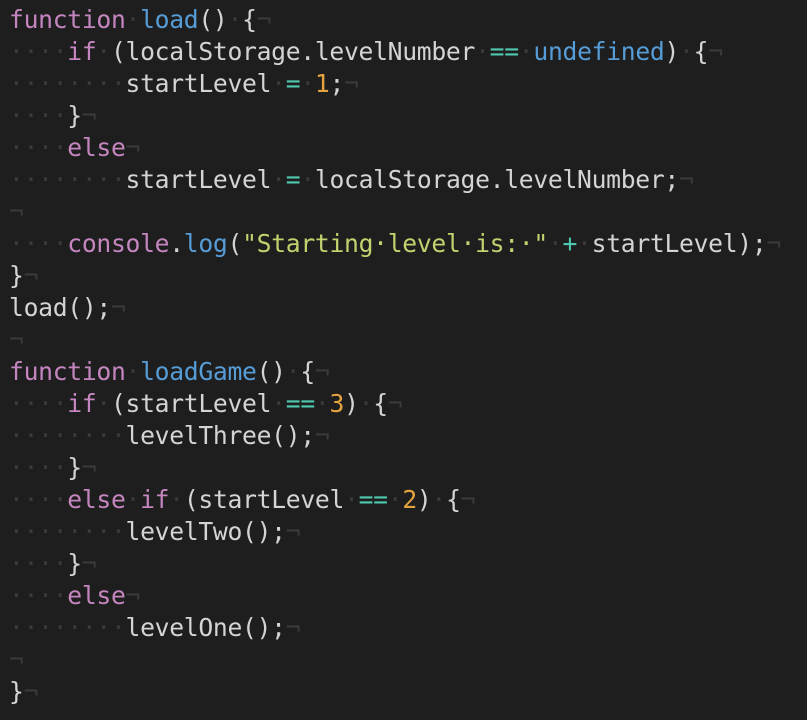 The width and height of the screenshot is (807, 720). I want to click on code-token: loadGame, so click(198, 371).